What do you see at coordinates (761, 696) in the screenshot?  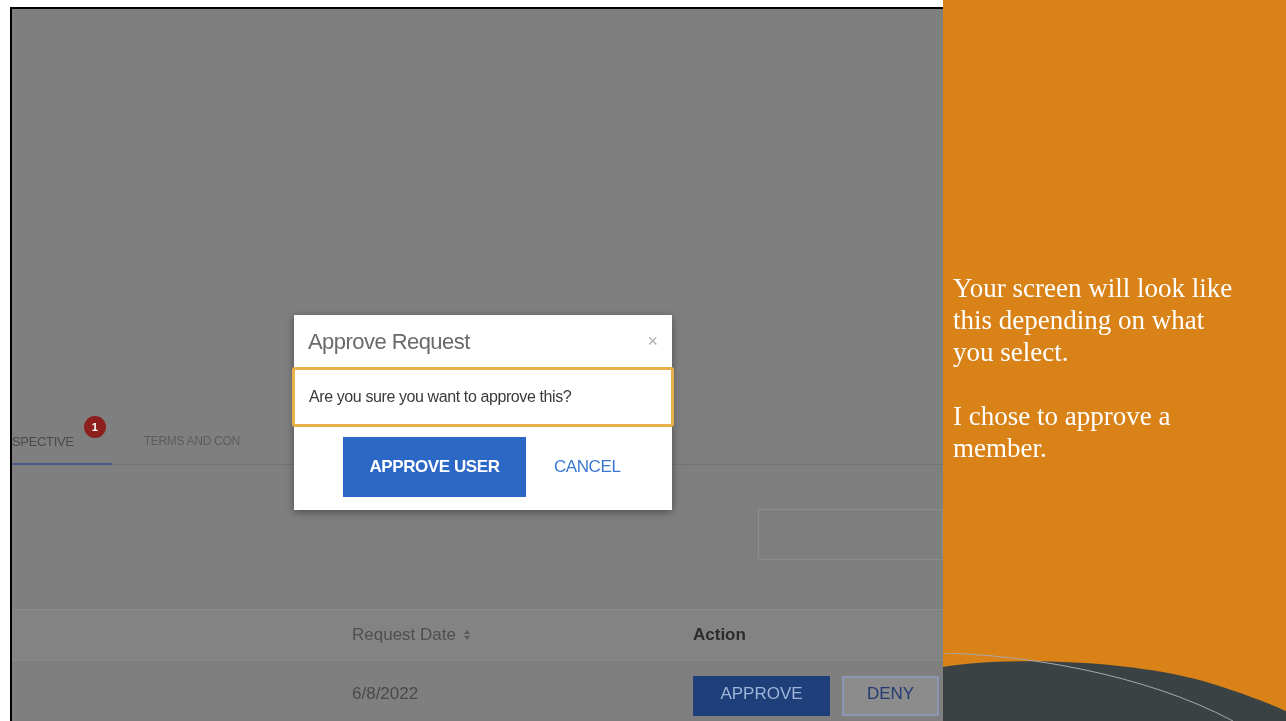 I see `approve-button: APPROVE` at bounding box center [761, 696].